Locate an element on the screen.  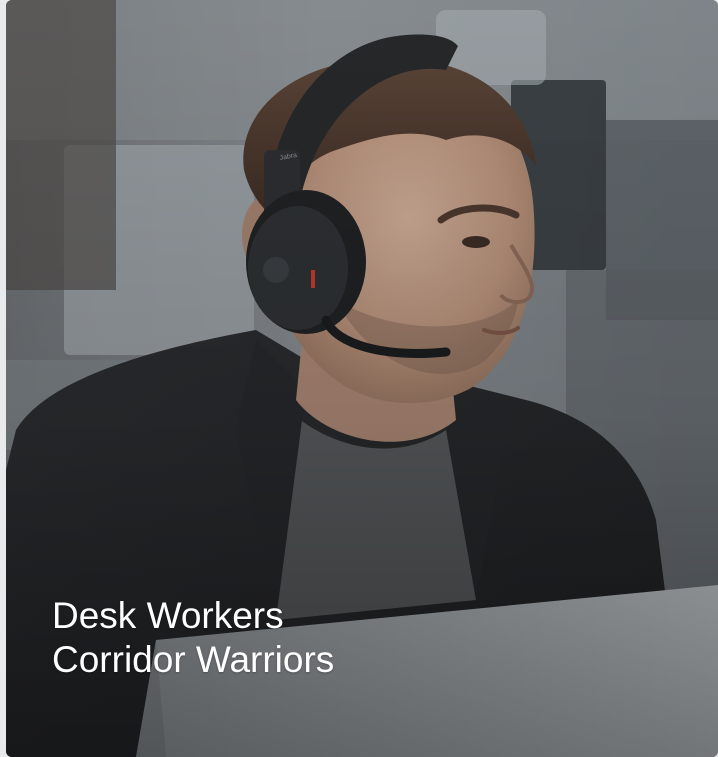
card-caption: Desk Workers Corridor Warriors is located at coordinates (193, 638).